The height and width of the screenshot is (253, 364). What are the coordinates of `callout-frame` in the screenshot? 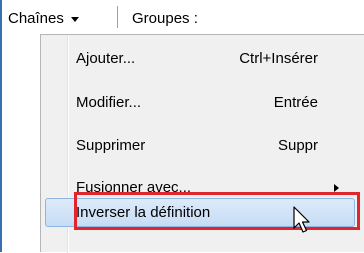 It's located at (217, 211).